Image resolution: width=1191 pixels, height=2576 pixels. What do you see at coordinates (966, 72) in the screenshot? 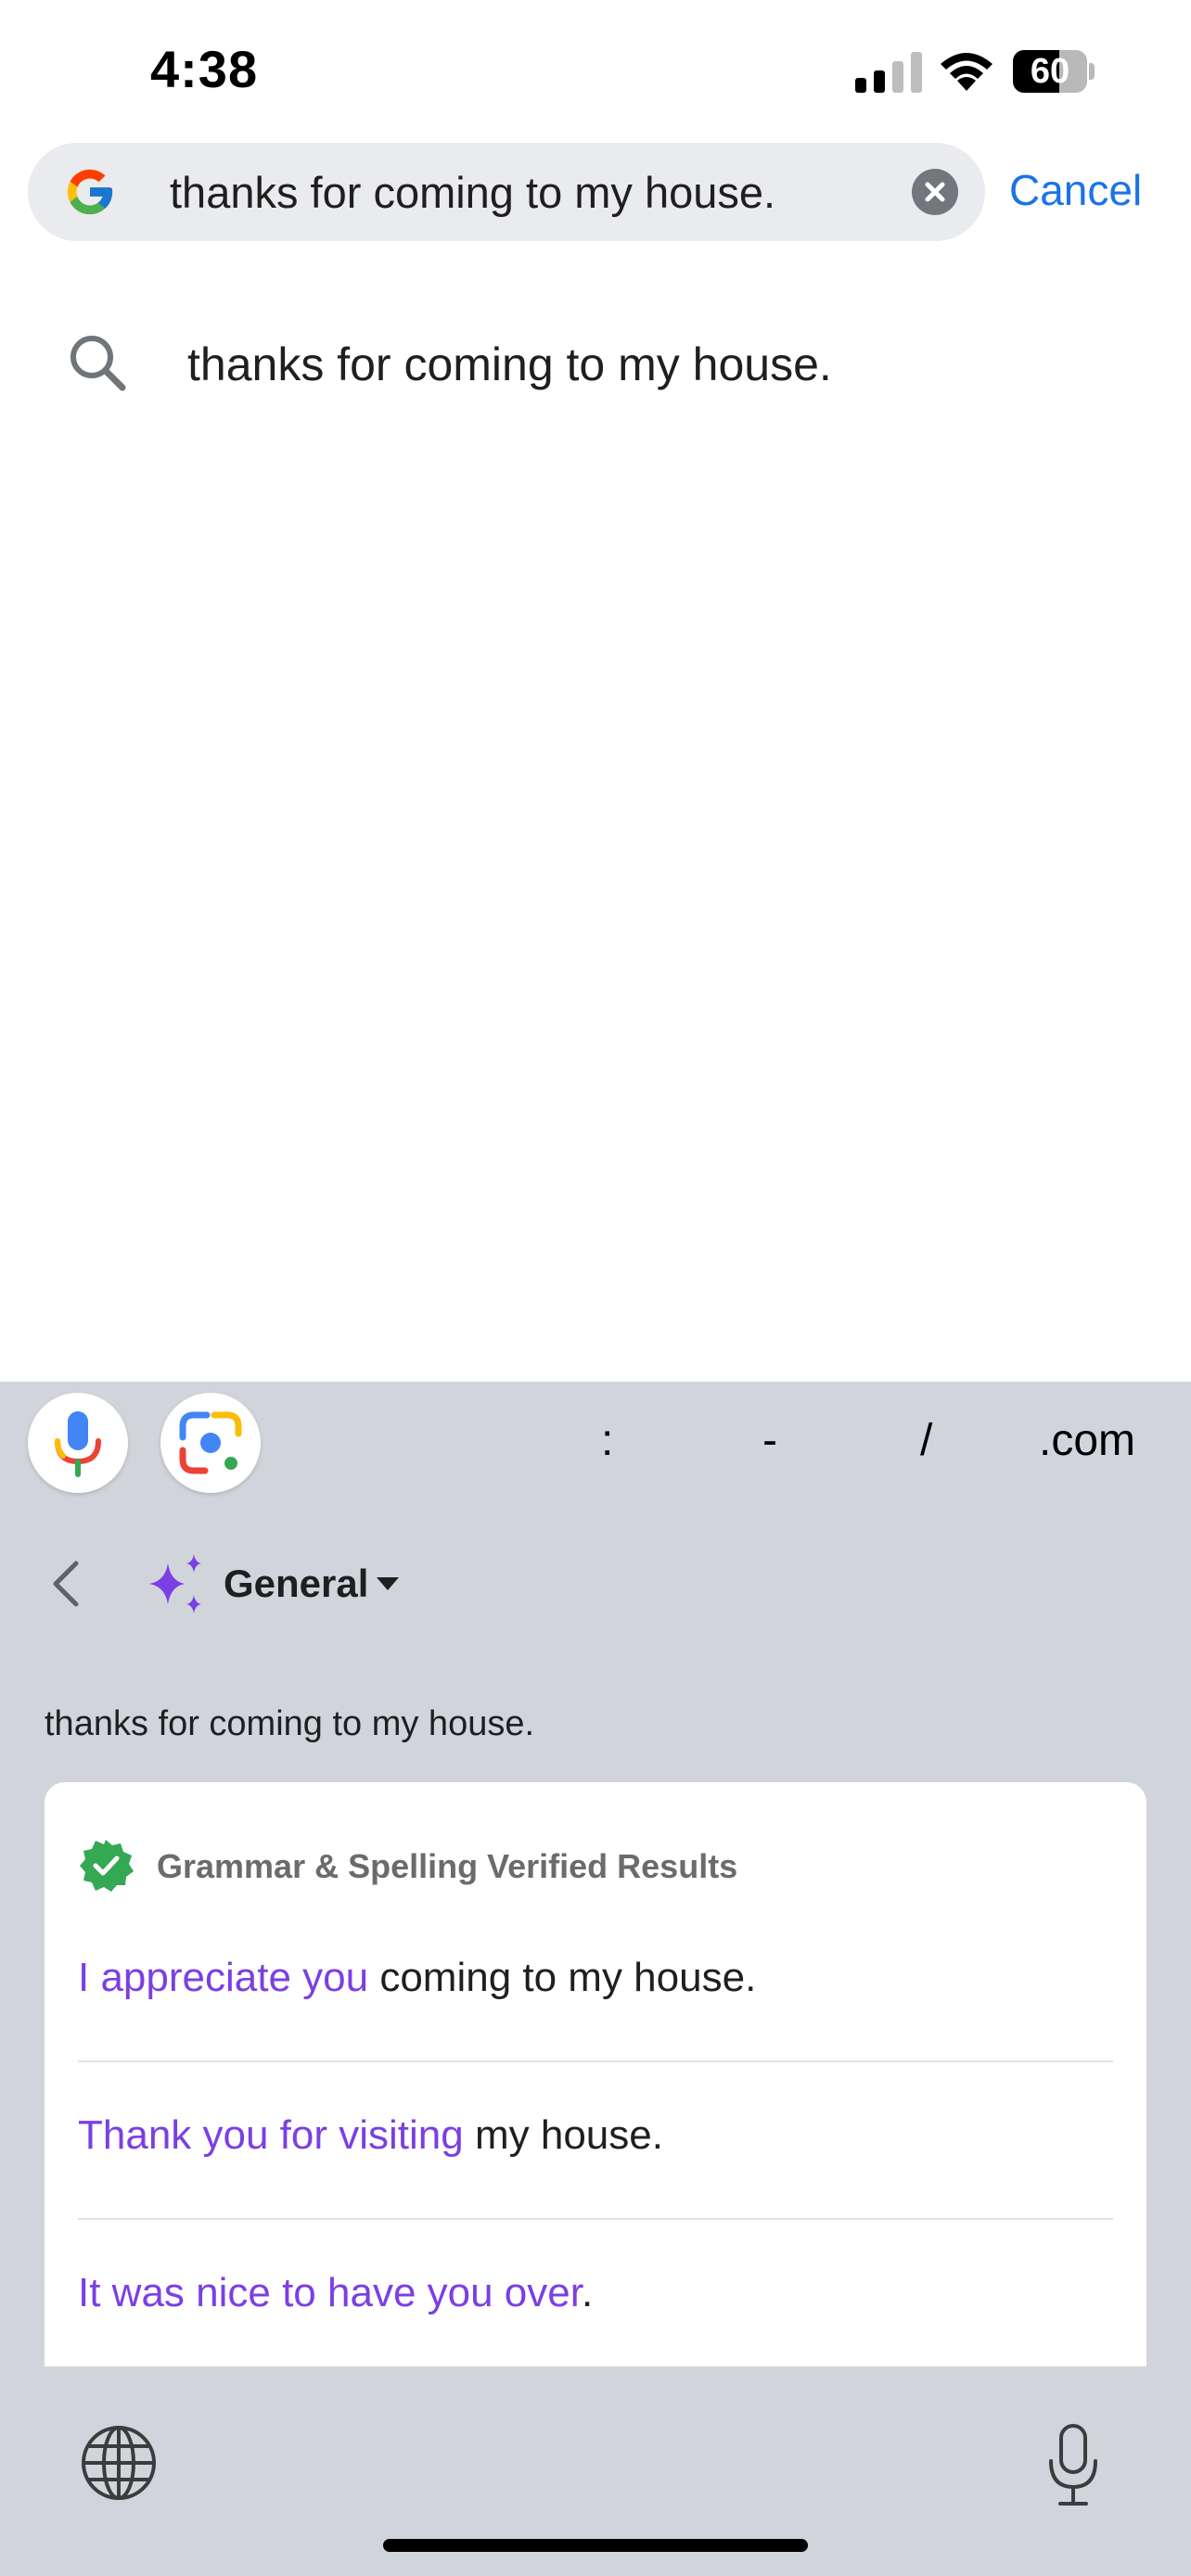
I see `wifi-icon` at bounding box center [966, 72].